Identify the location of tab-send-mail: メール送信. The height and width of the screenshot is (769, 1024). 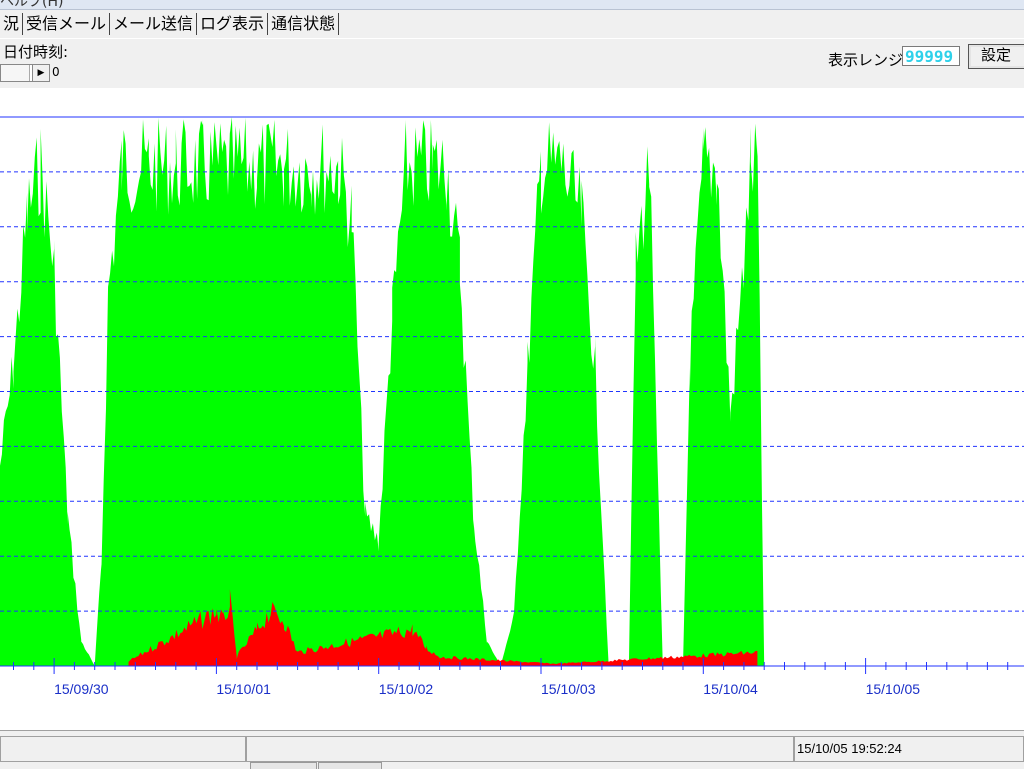
(154, 24).